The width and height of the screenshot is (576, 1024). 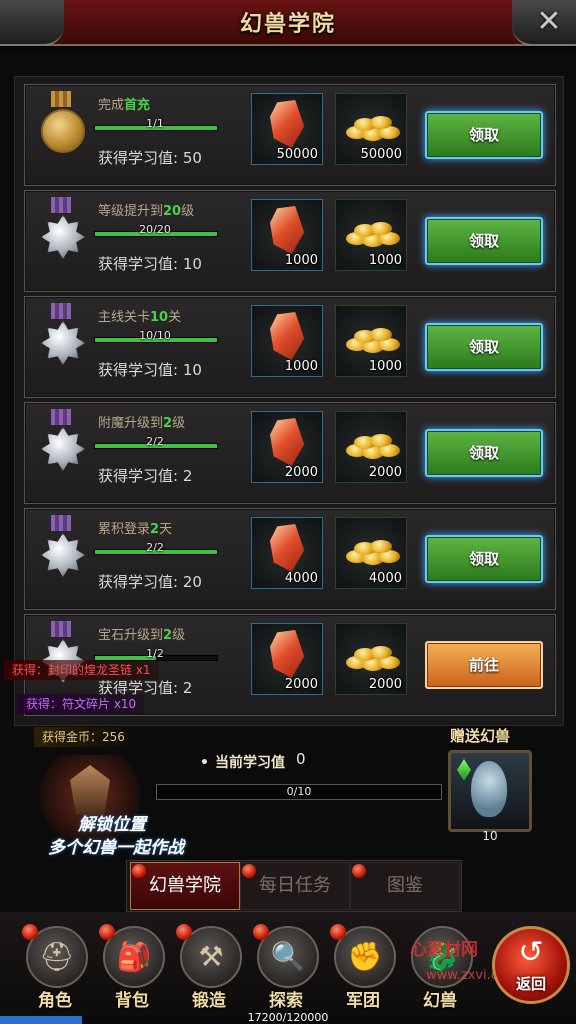 I want to click on task-name: 宝石升级到2级, so click(x=142, y=635).